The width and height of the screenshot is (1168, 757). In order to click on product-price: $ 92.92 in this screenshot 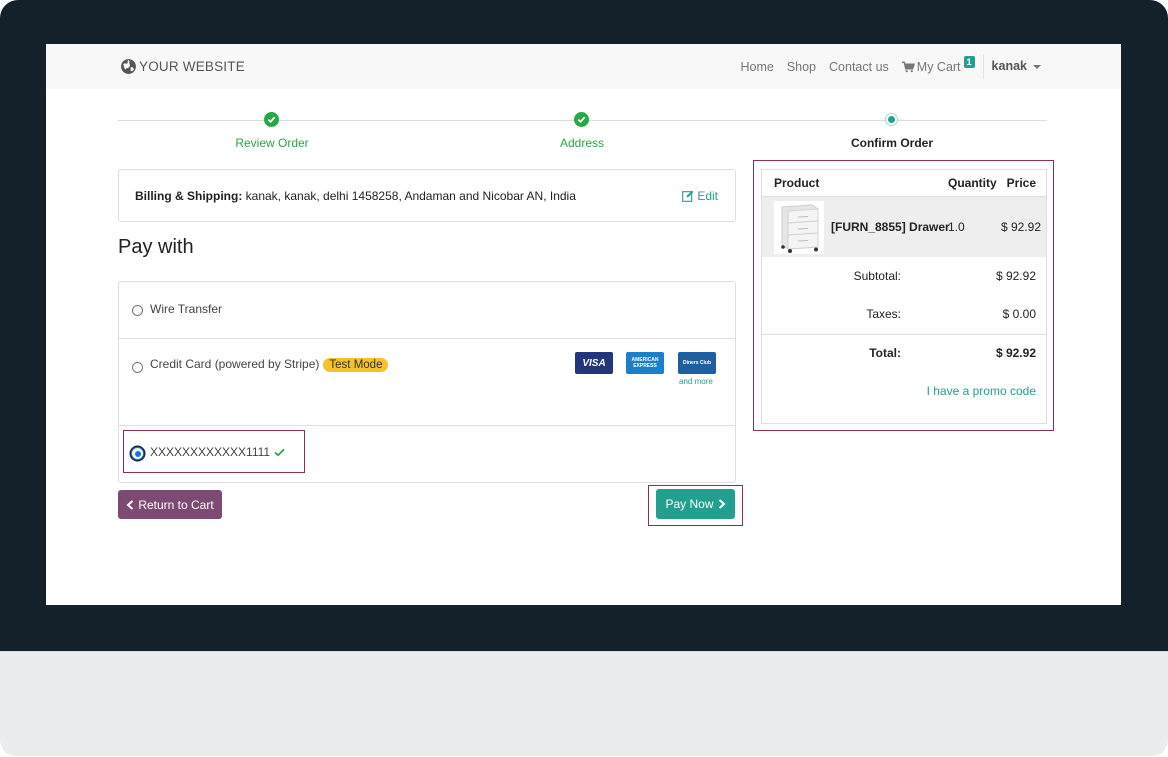, I will do `click(1020, 227)`.